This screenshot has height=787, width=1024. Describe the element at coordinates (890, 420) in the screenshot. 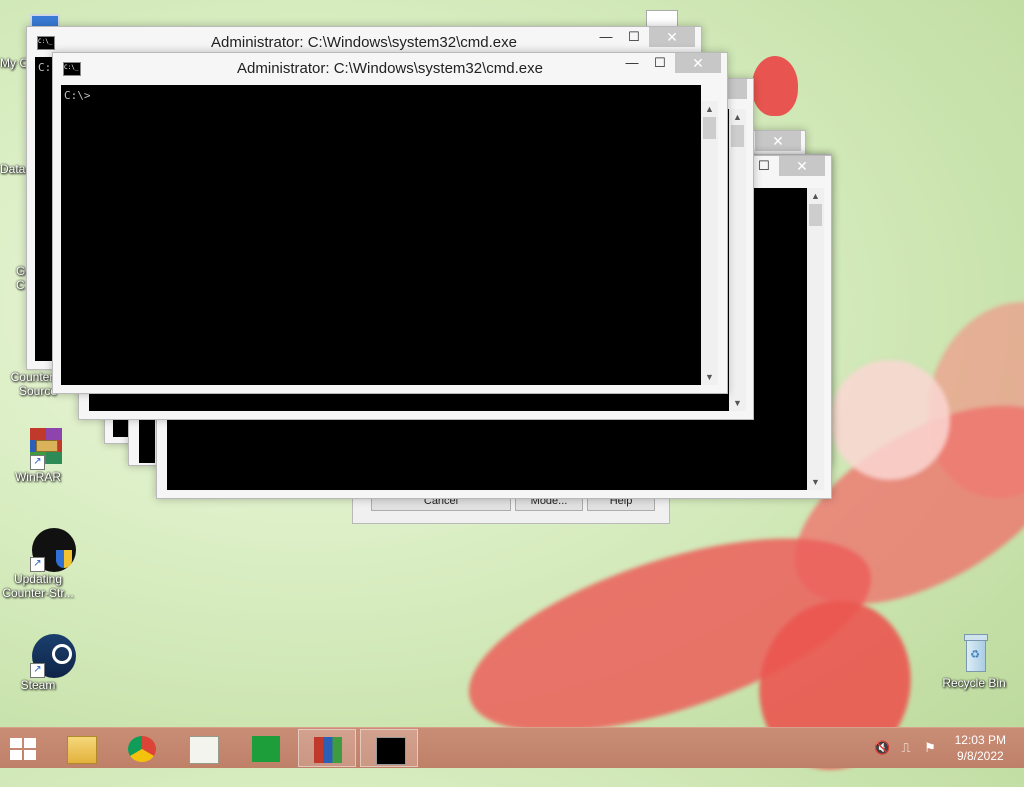

I see `wallpaper-petal` at that location.